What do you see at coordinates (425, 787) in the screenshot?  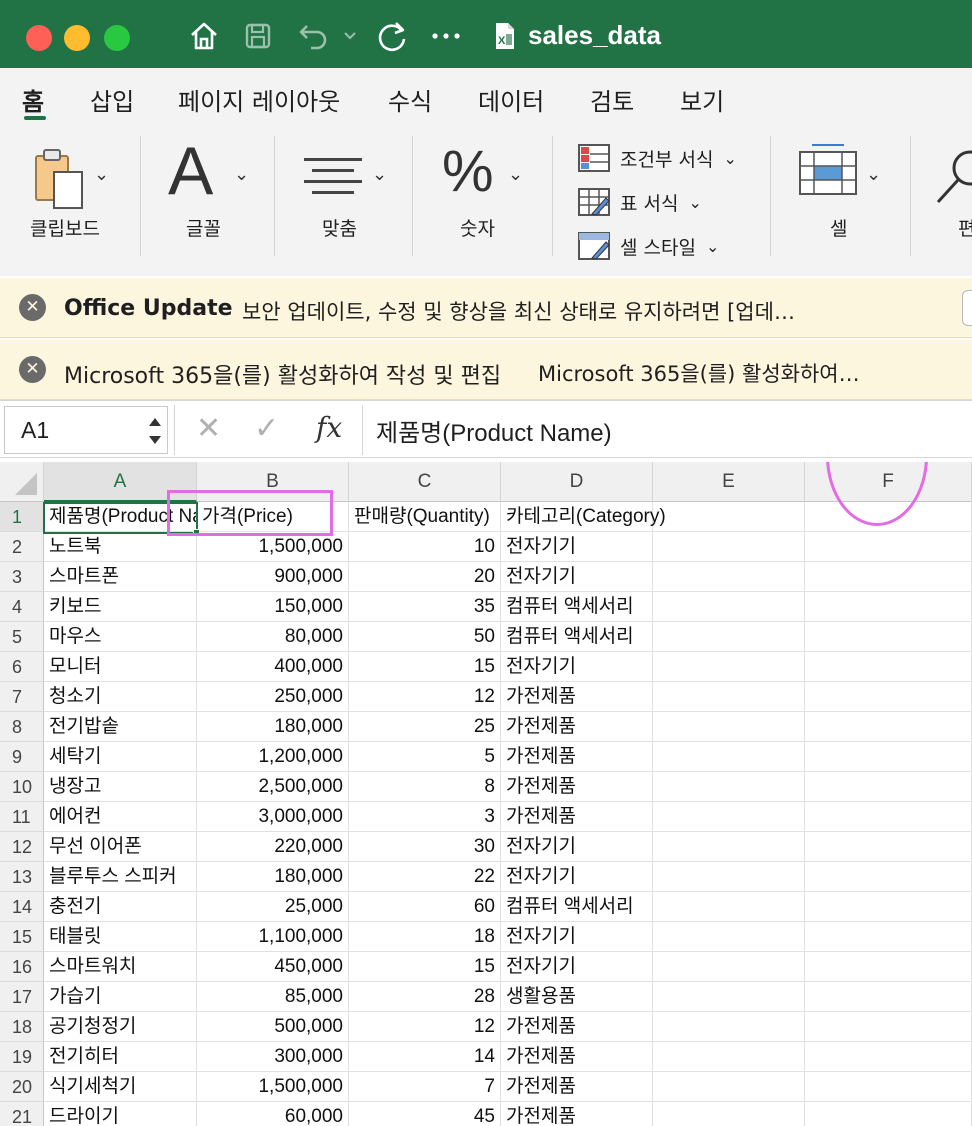 I see `data-cell: 8` at bounding box center [425, 787].